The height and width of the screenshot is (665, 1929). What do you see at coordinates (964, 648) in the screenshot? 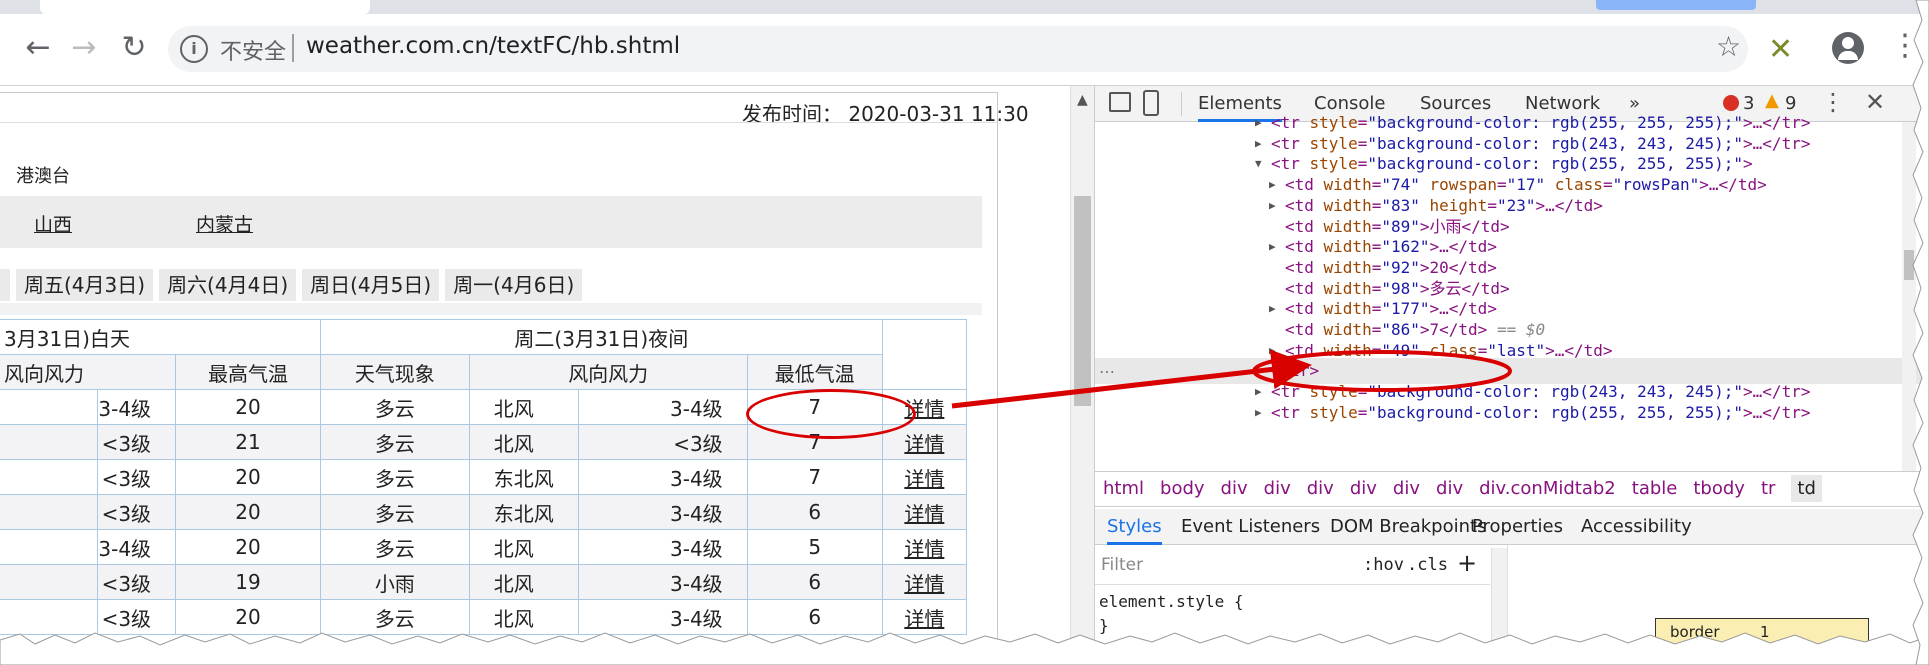
I see `torn-edge` at bounding box center [964, 648].